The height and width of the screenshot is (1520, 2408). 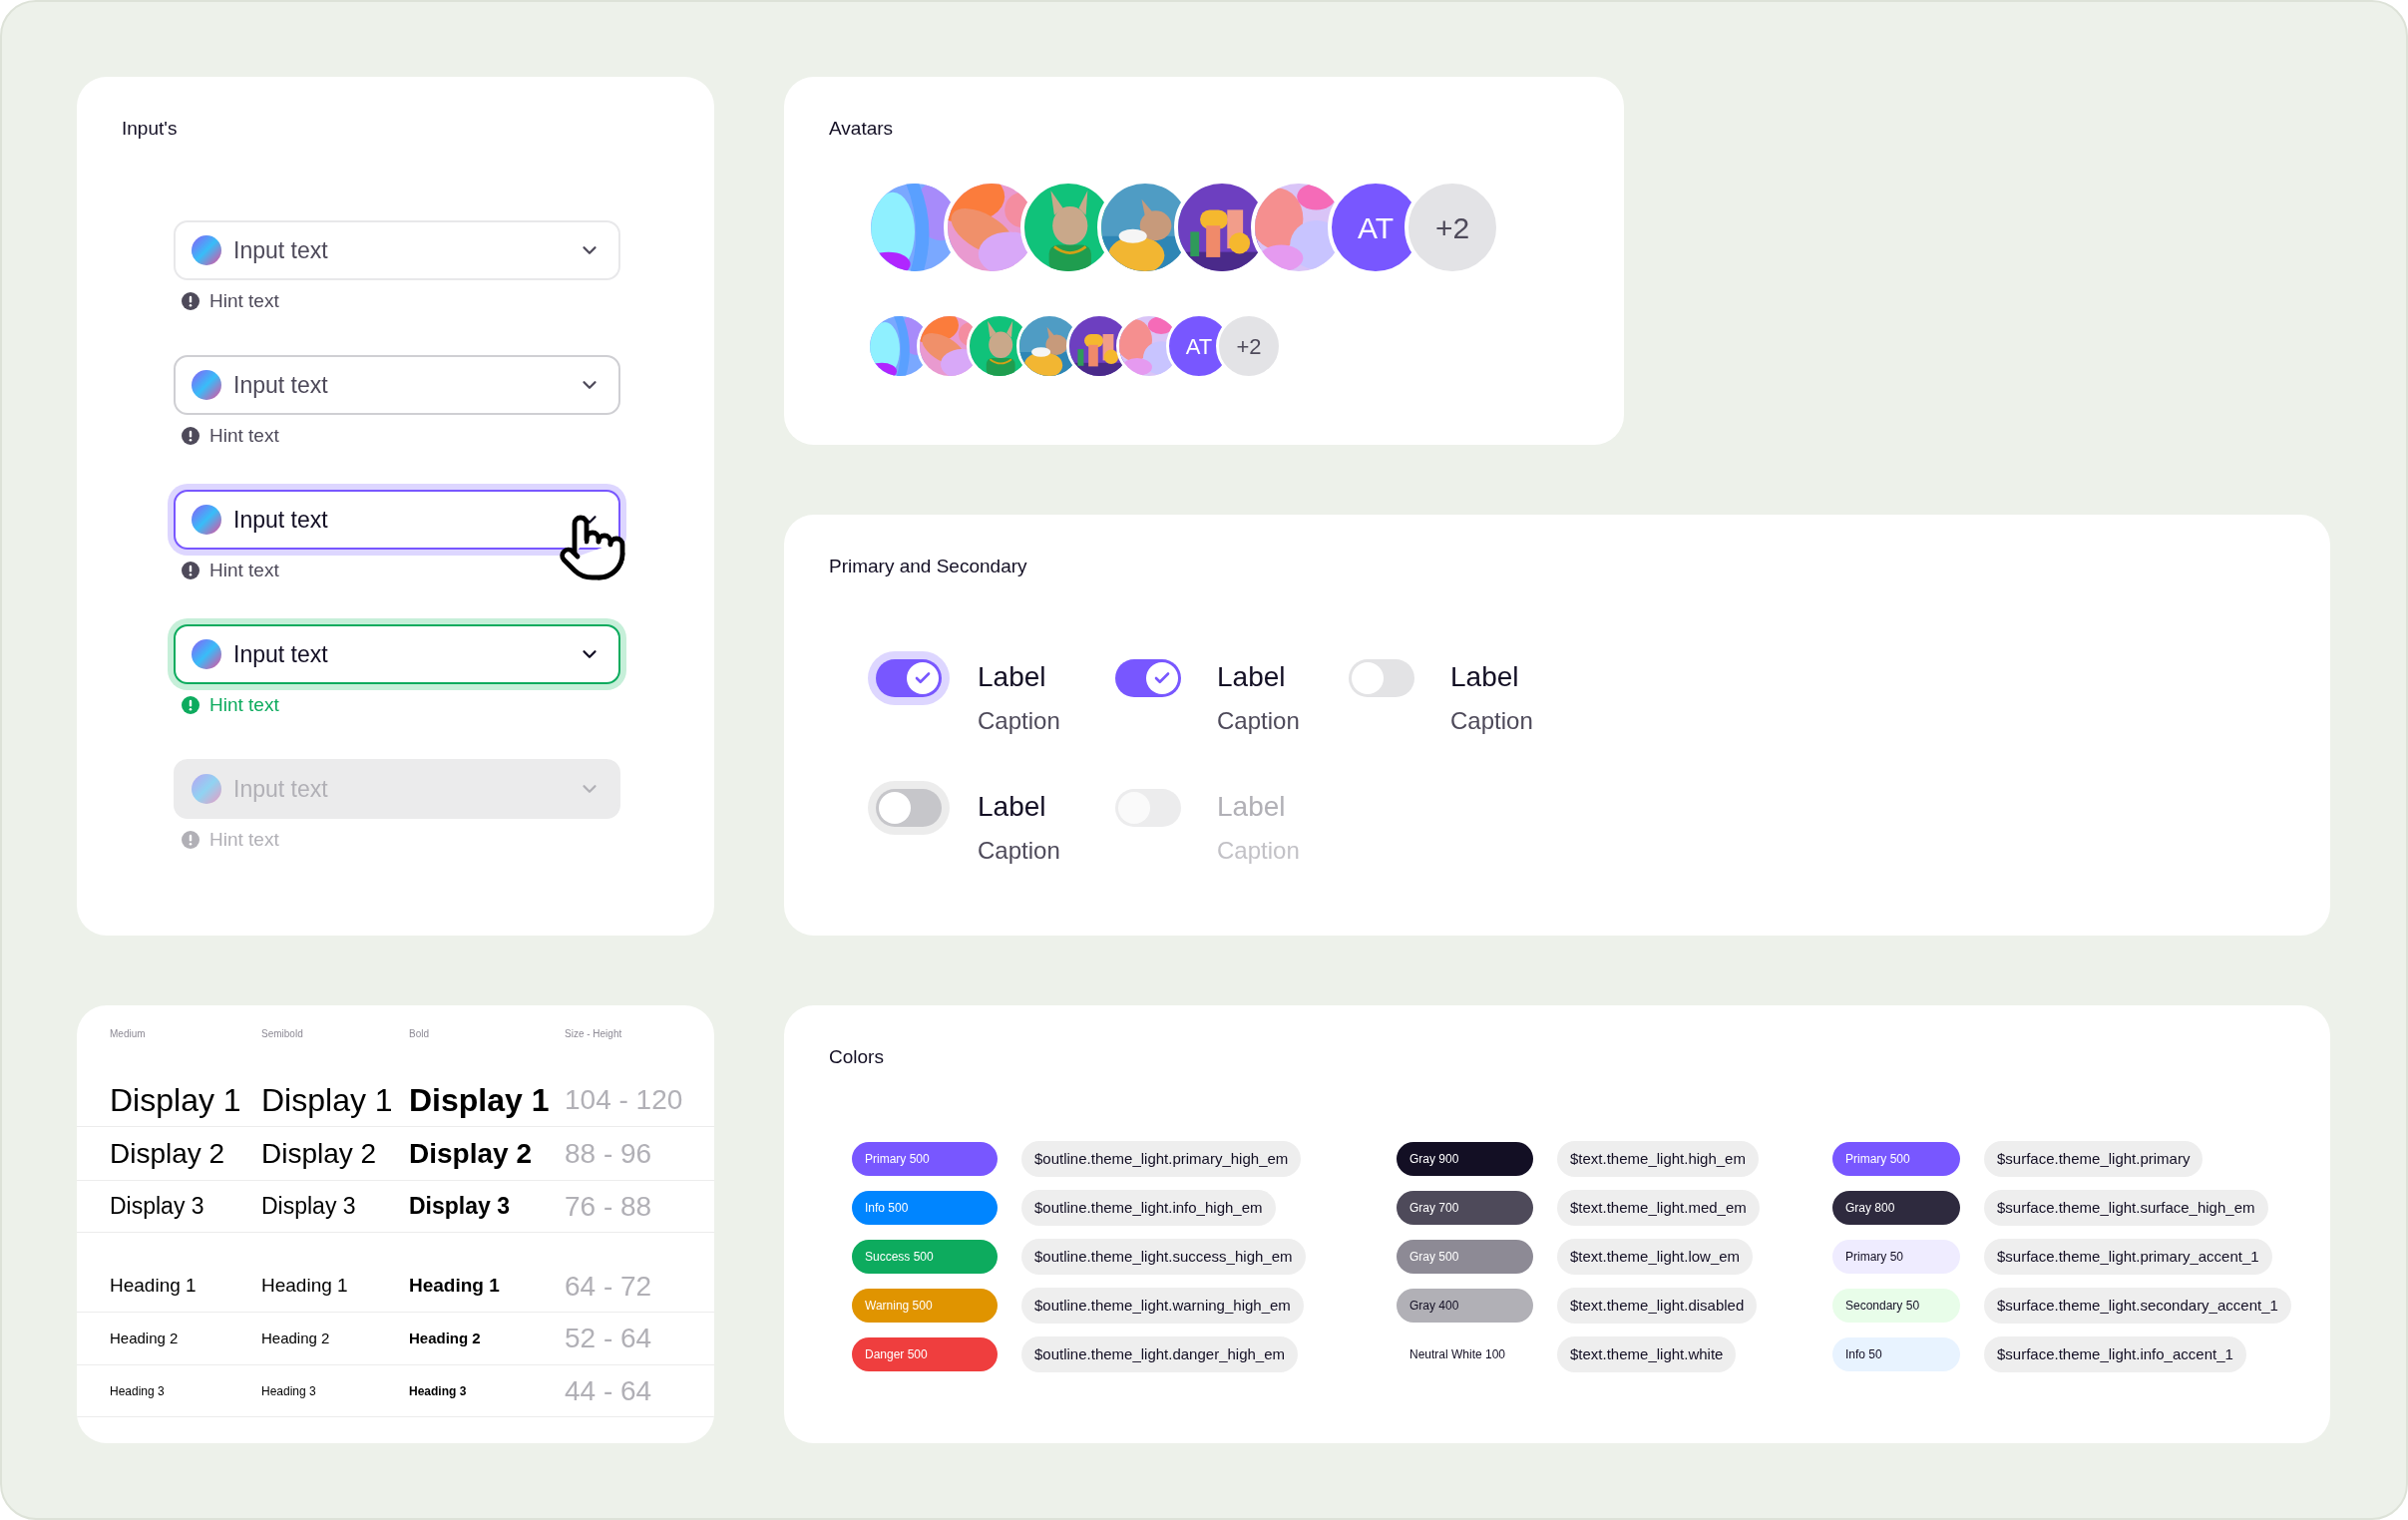 I want to click on token-name: $outline.theme_light.primary_high_em, so click(x=1162, y=1159).